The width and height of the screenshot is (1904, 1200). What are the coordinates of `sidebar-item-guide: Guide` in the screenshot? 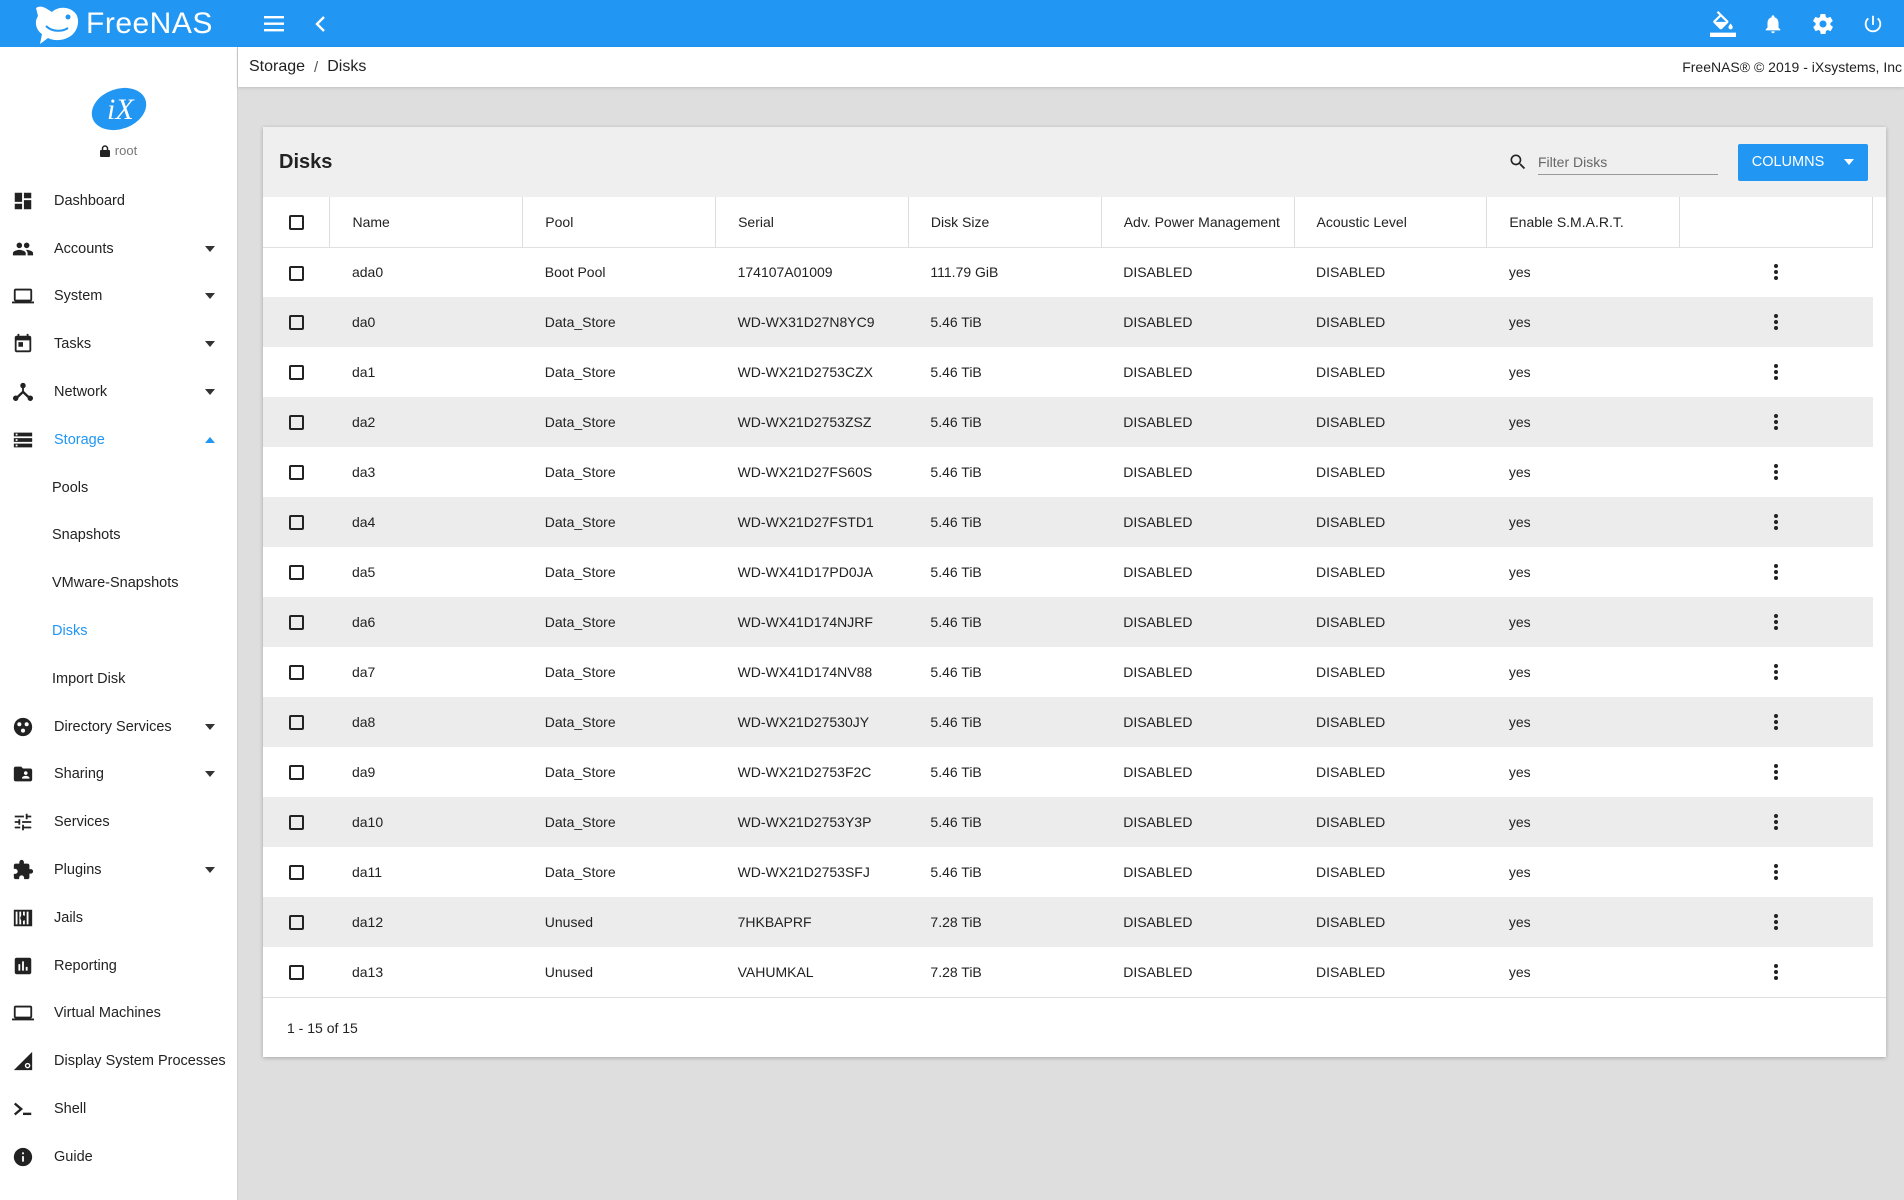 It's located at (118, 1157).